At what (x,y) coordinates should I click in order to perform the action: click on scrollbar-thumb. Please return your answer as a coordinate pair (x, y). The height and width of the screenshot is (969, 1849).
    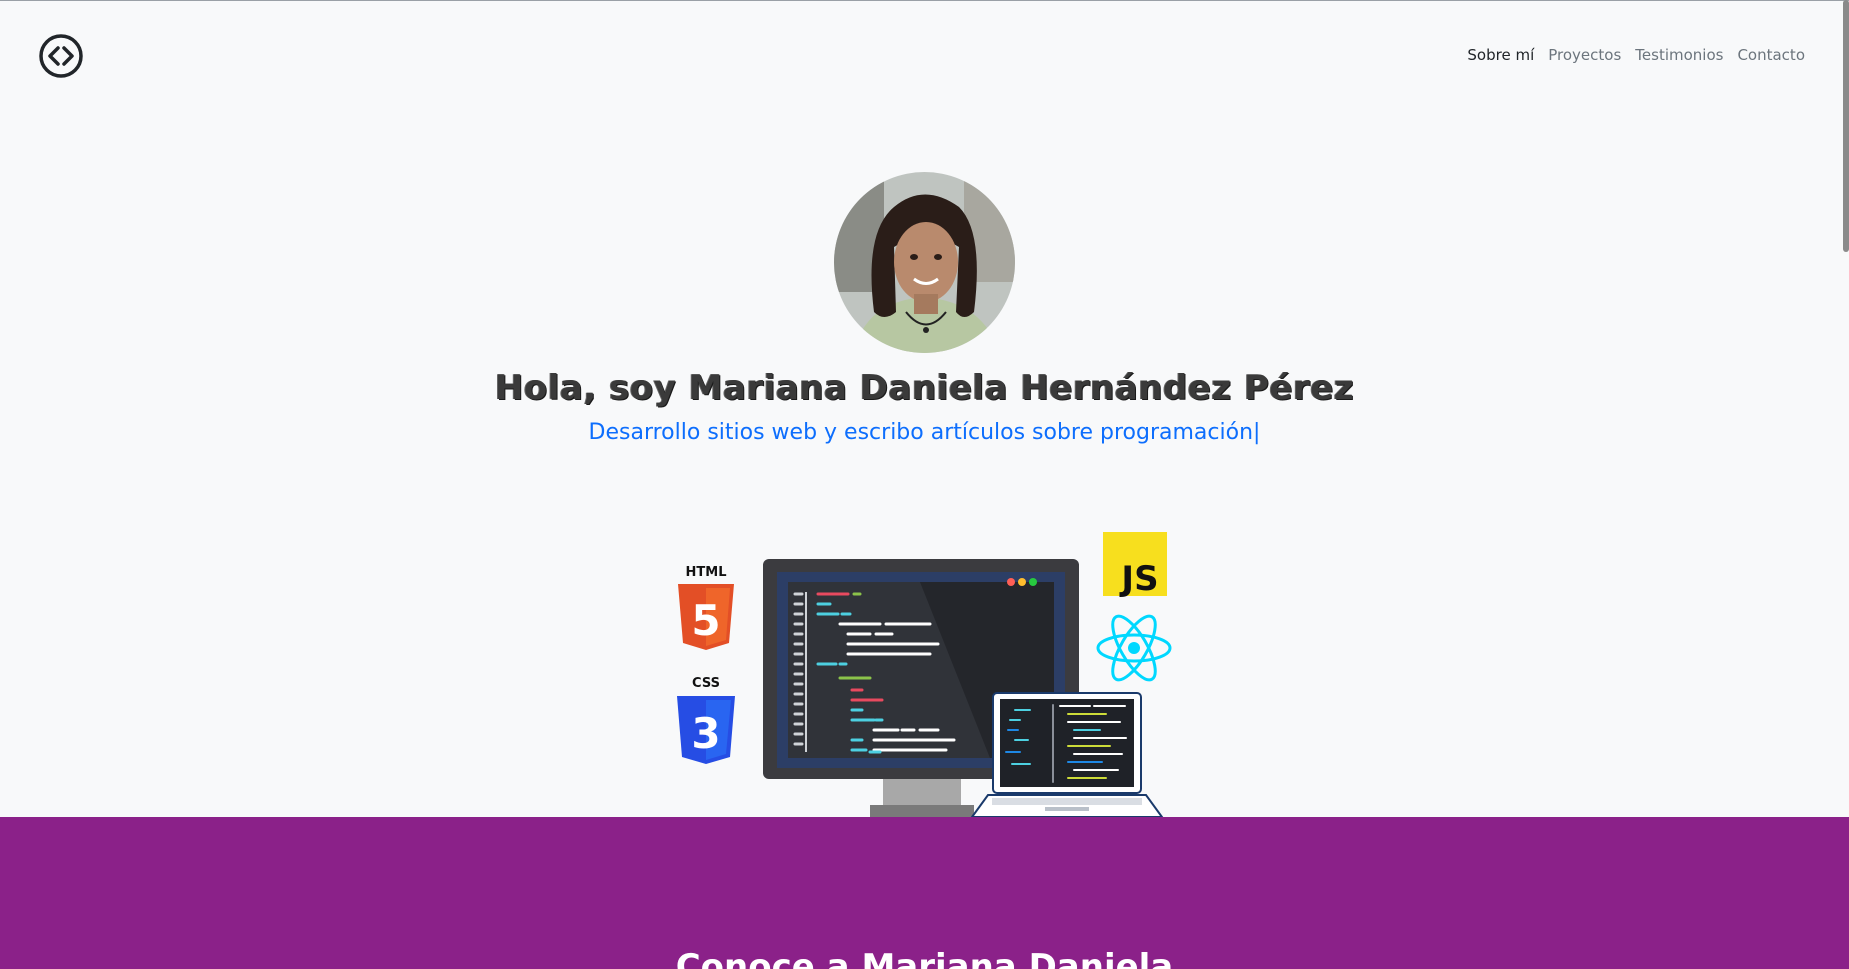
    Looking at the image, I should click on (1846, 126).